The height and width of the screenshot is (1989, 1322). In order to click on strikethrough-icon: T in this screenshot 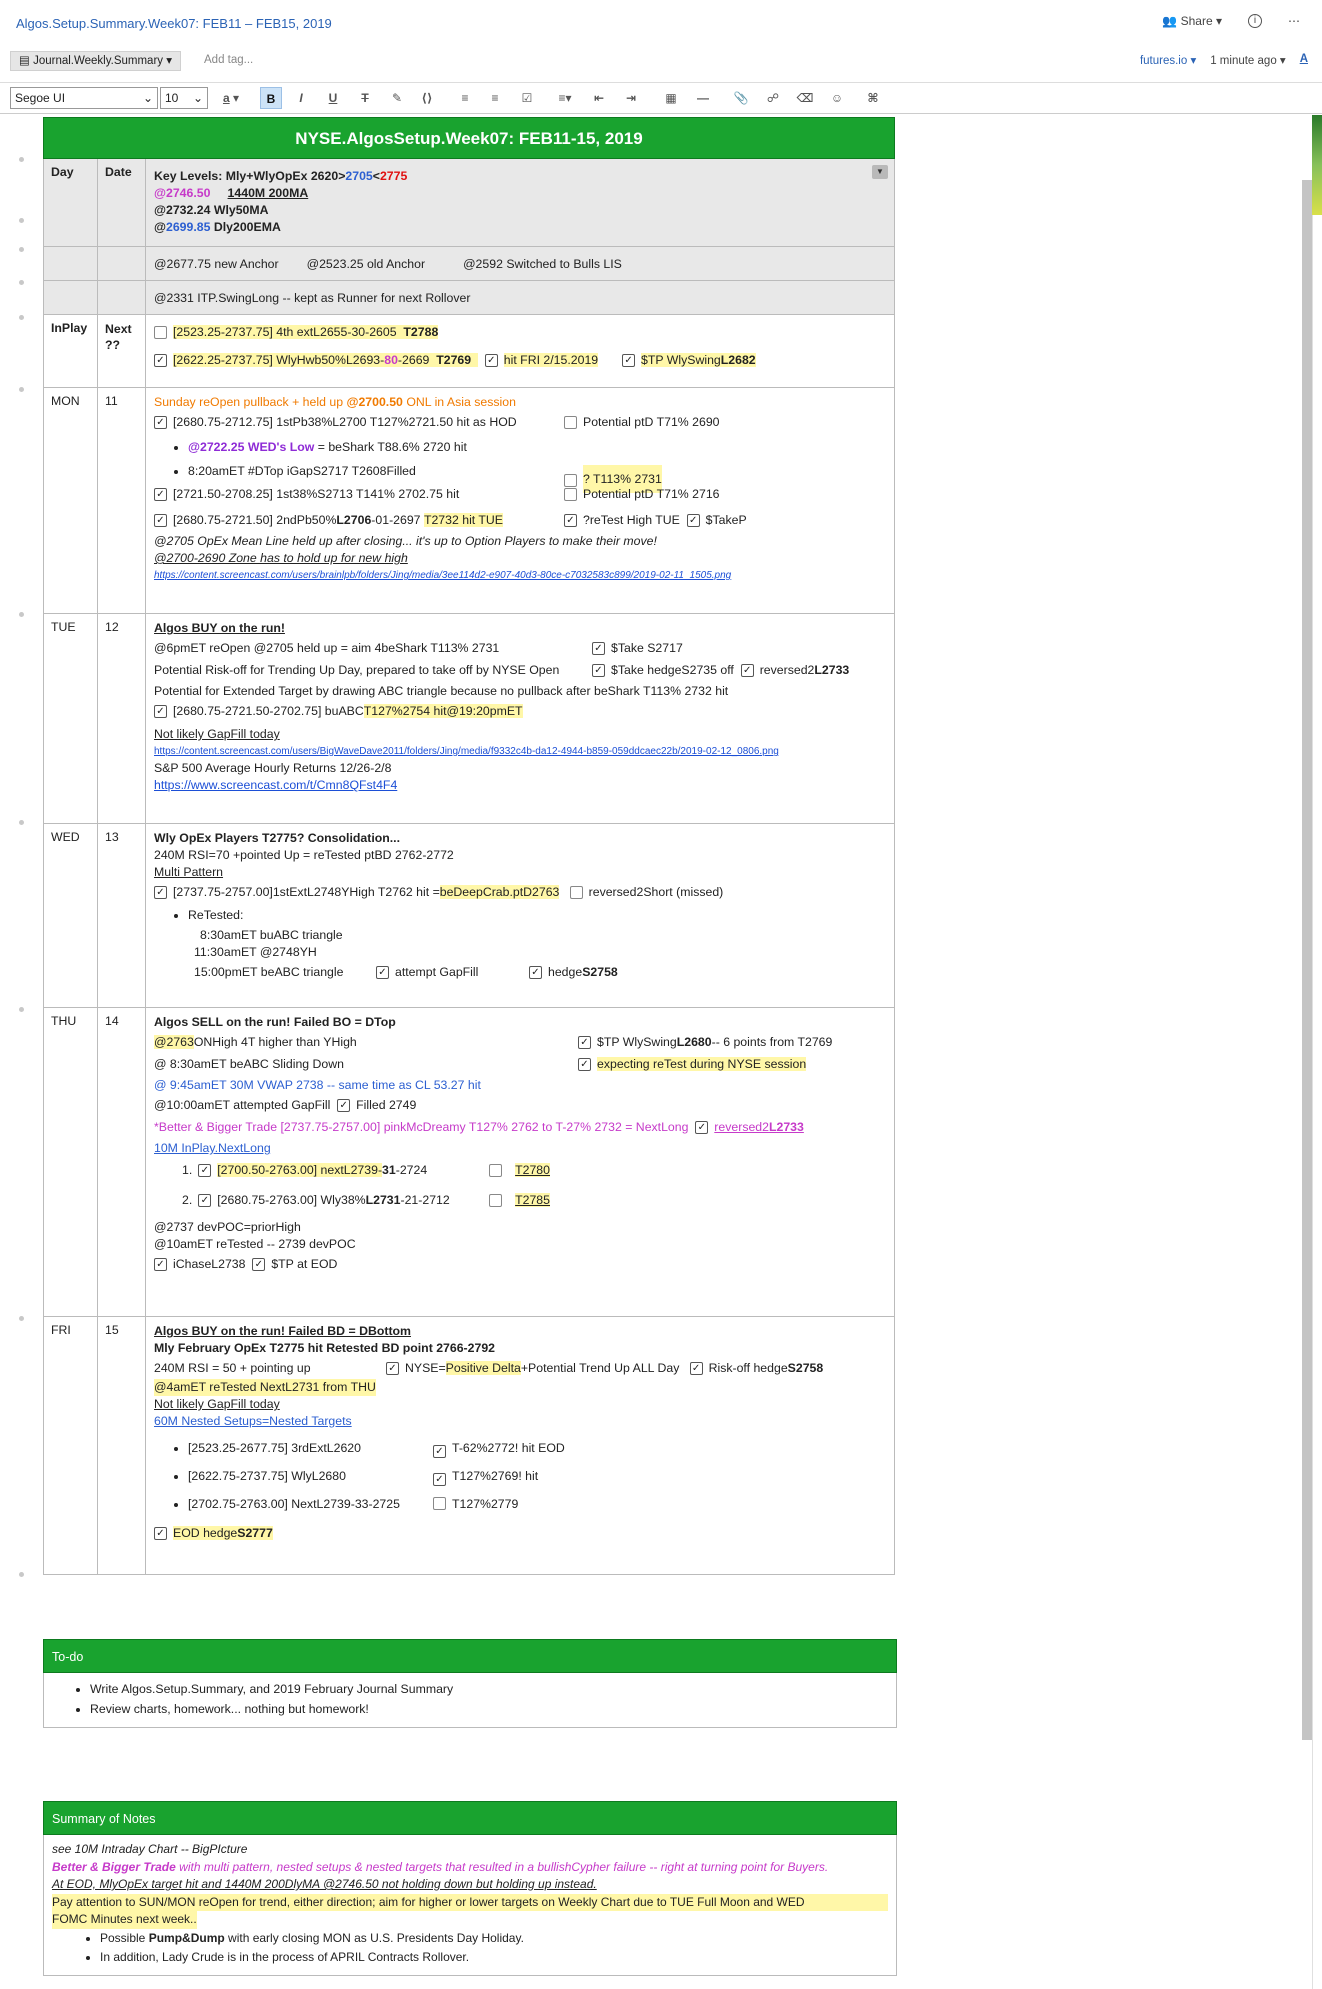, I will do `click(365, 98)`.